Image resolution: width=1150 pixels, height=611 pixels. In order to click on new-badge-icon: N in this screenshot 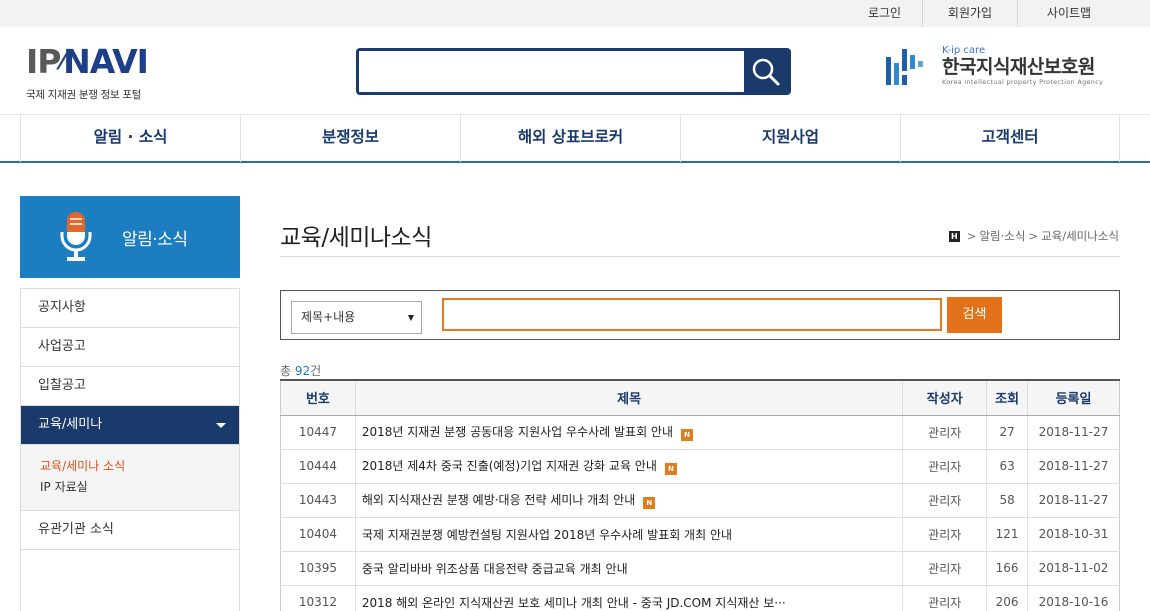, I will do `click(687, 435)`.